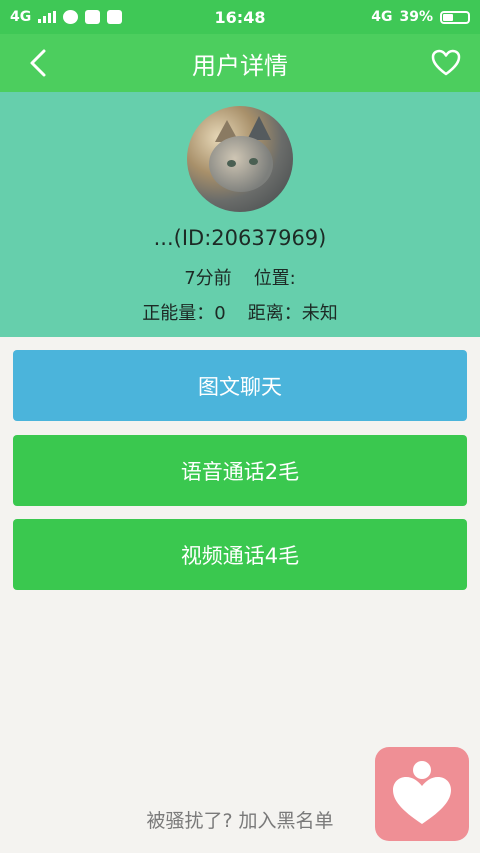 The width and height of the screenshot is (480, 853). I want to click on storage-icon, so click(115, 17).